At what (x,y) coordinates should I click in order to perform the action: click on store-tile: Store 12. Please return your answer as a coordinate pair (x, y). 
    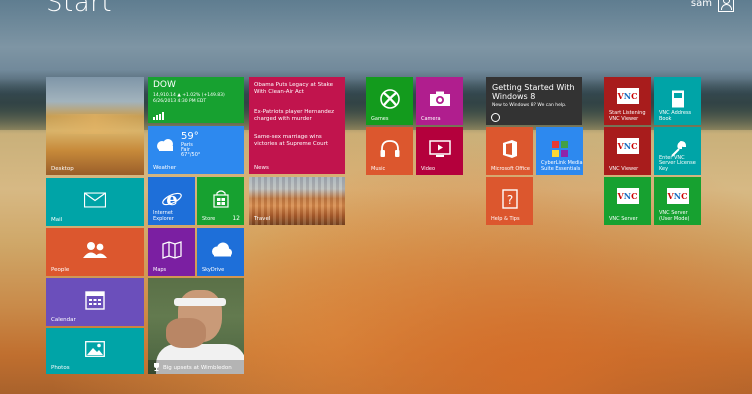
    Looking at the image, I should click on (220, 201).